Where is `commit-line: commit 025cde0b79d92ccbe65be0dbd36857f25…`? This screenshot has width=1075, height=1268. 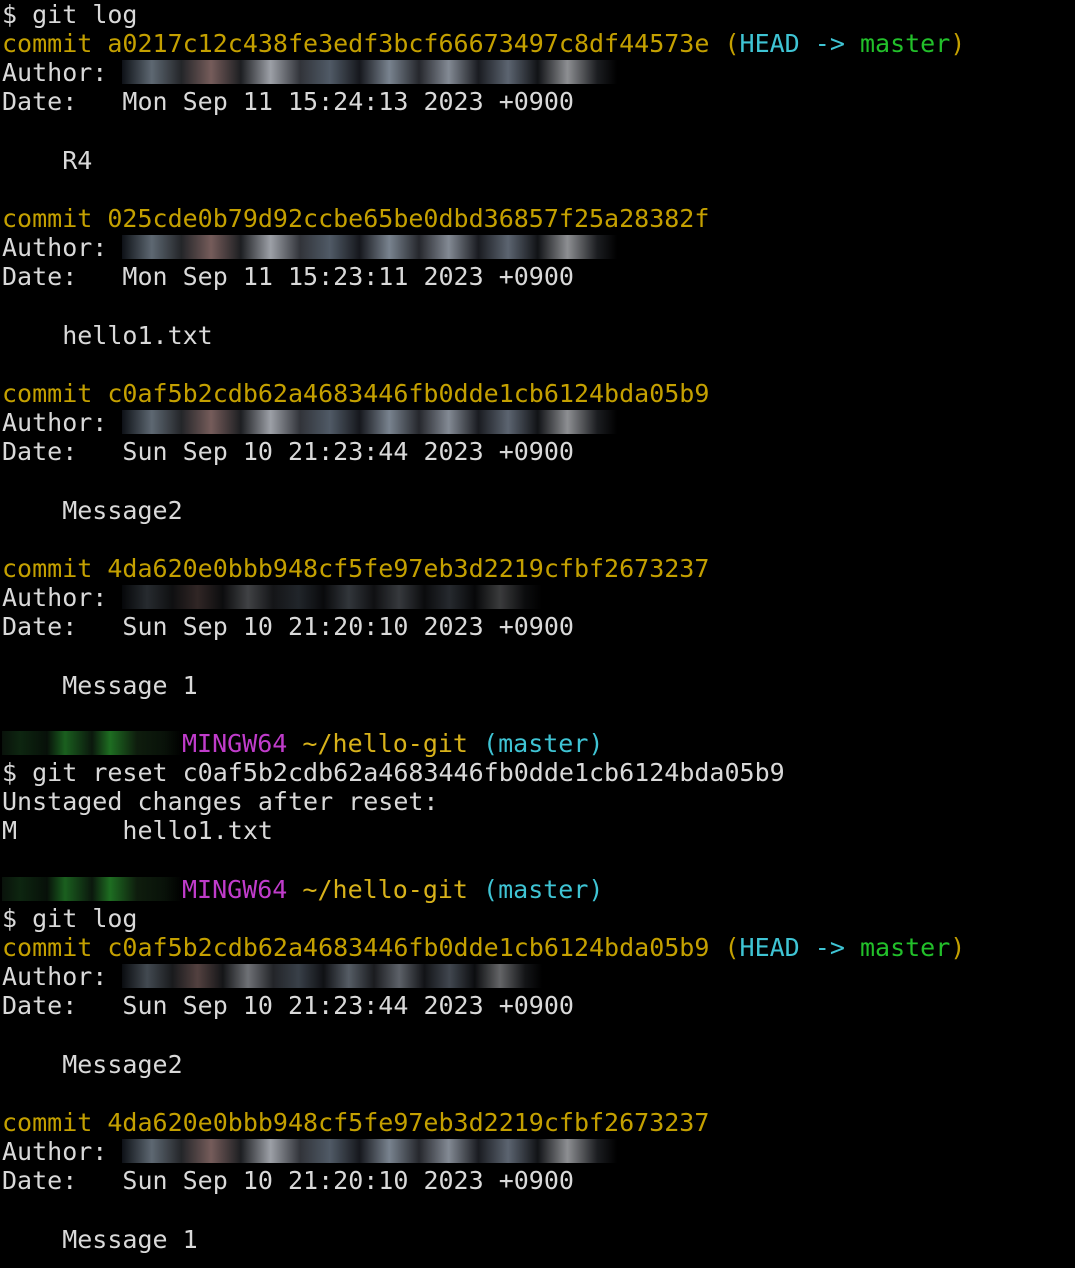
commit-line: commit 025cde0b79d92ccbe65be0dbd36857f25… is located at coordinates (355, 218).